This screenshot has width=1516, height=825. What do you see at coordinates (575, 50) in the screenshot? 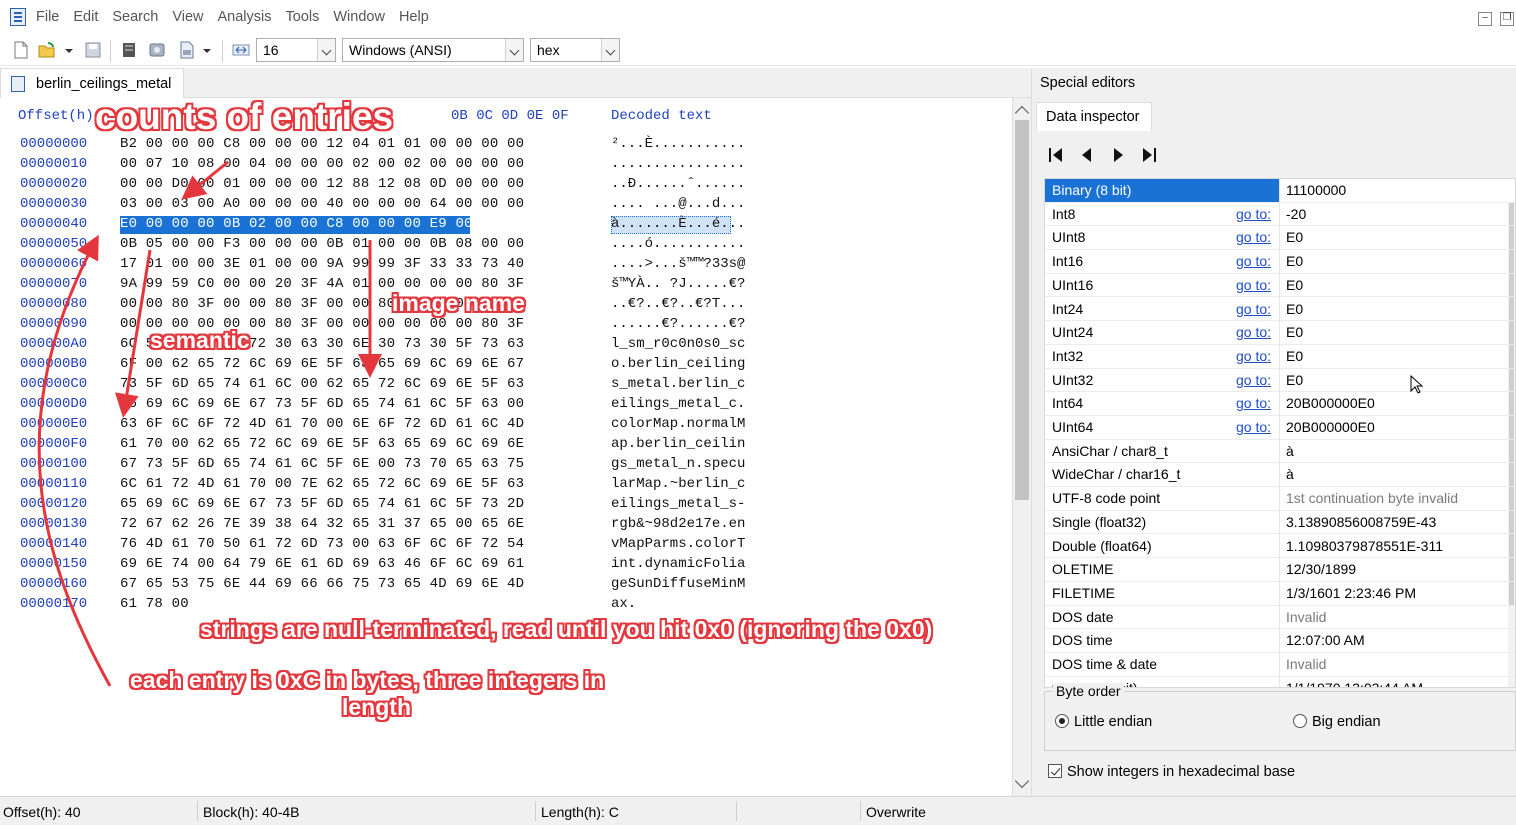
I see `display-mode-select: hex` at bounding box center [575, 50].